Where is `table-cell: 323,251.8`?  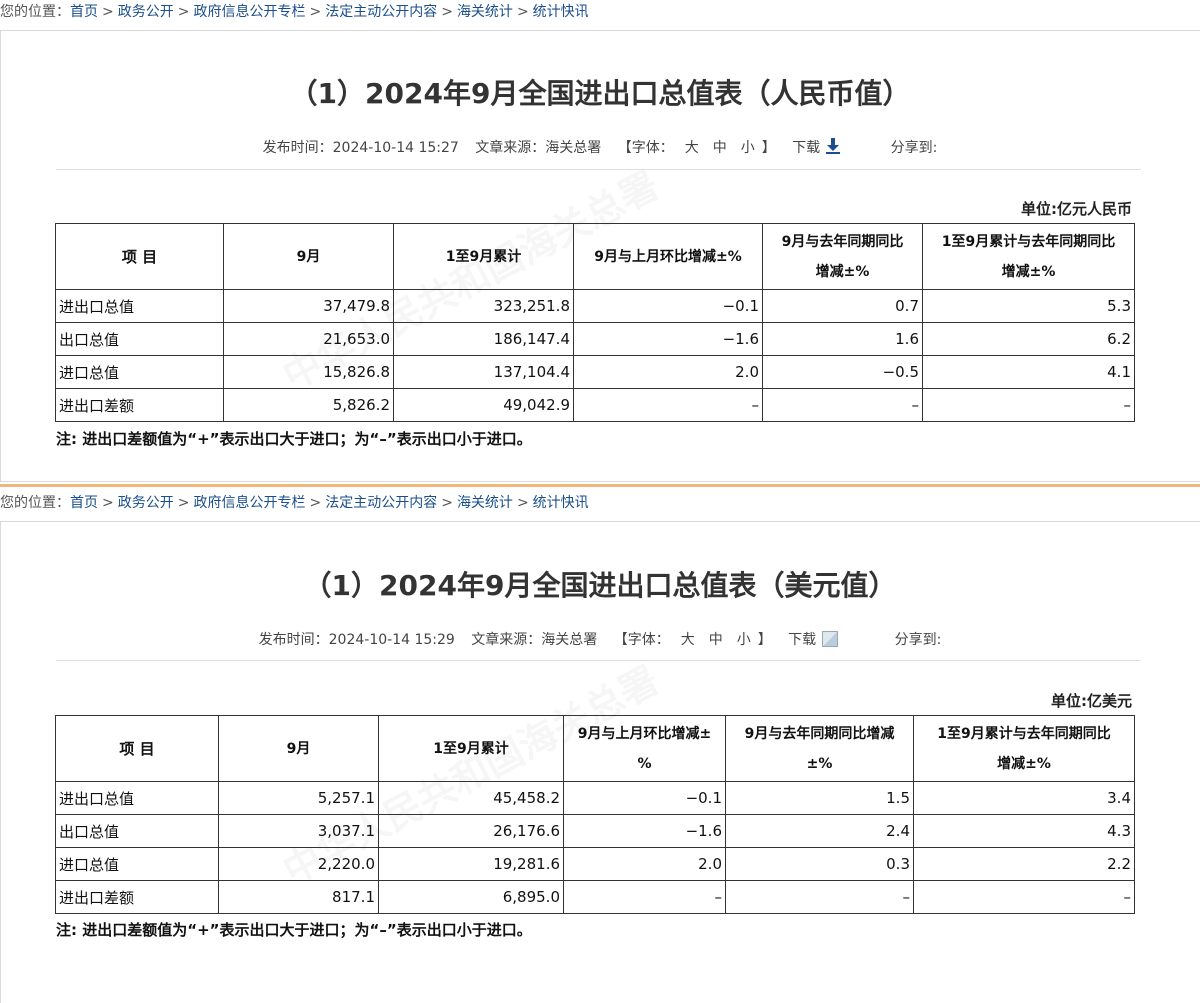 table-cell: 323,251.8 is located at coordinates (483, 306).